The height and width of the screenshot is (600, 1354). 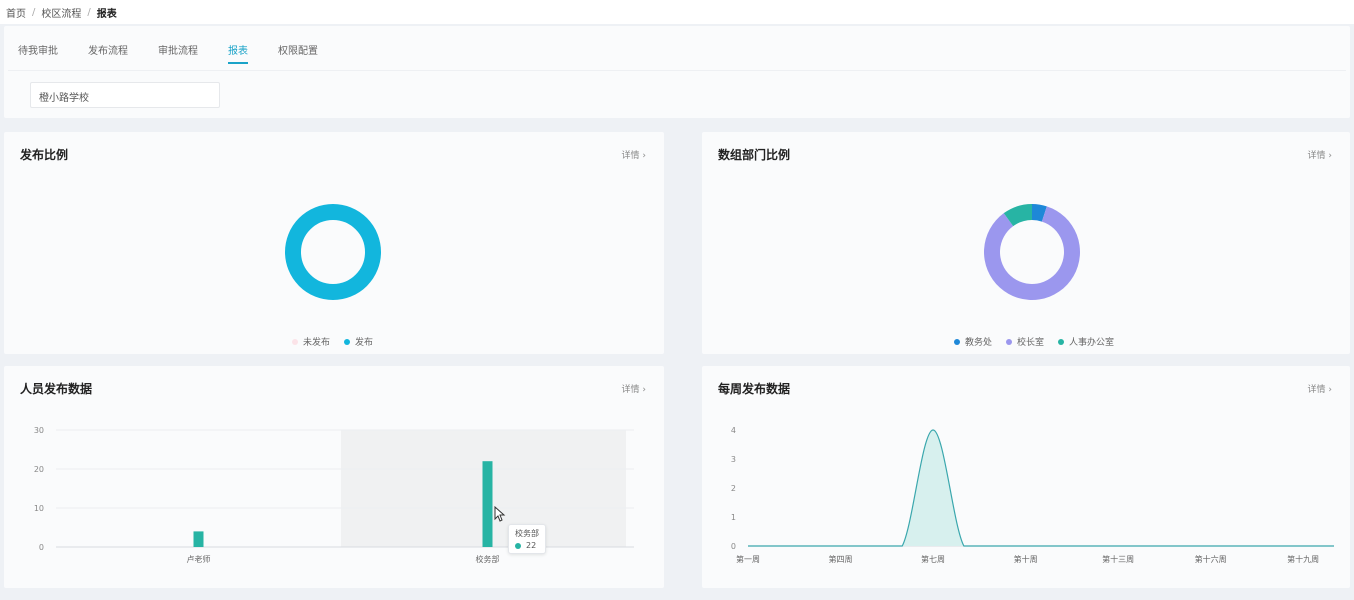 I want to click on legend-item: 校长室, so click(x=1025, y=341).